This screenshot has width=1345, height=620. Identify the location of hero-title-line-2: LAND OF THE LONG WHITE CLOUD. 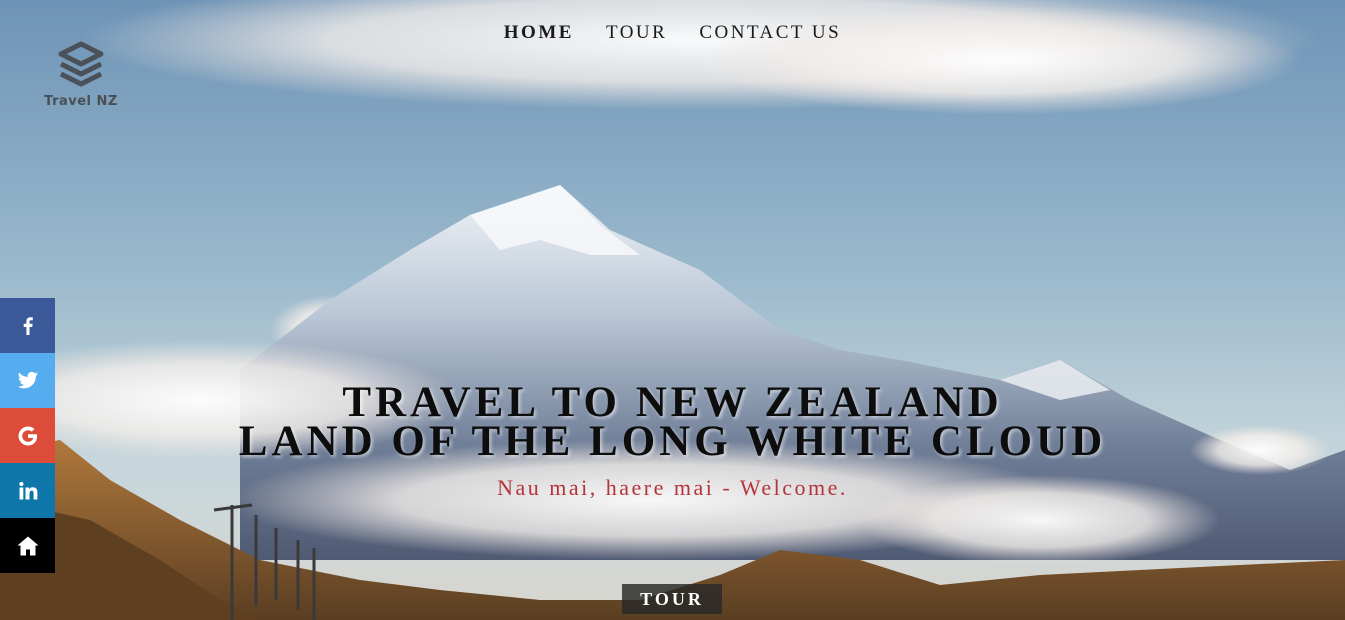
(672, 441).